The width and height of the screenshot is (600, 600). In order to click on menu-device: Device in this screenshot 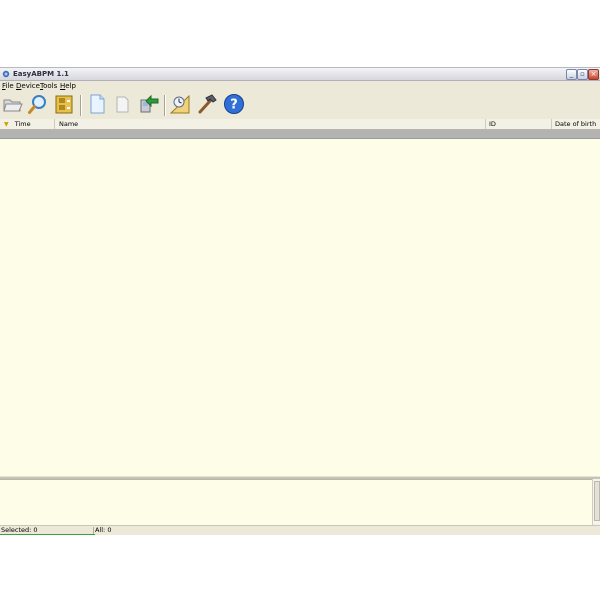, I will do `click(28, 86)`.